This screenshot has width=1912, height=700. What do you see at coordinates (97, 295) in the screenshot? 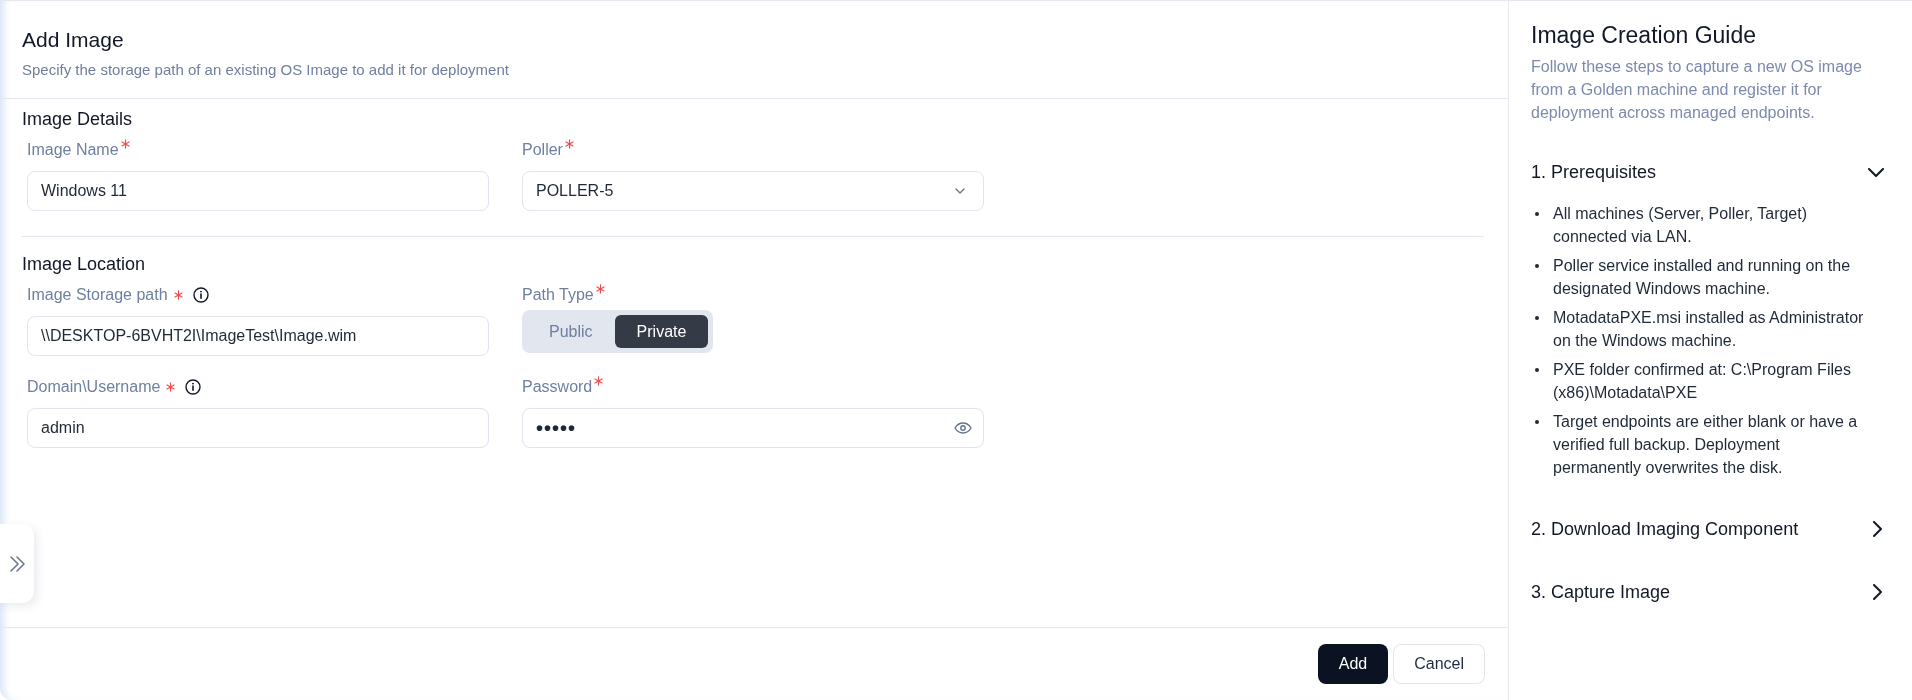
I see `field-label: Image Storage path` at bounding box center [97, 295].